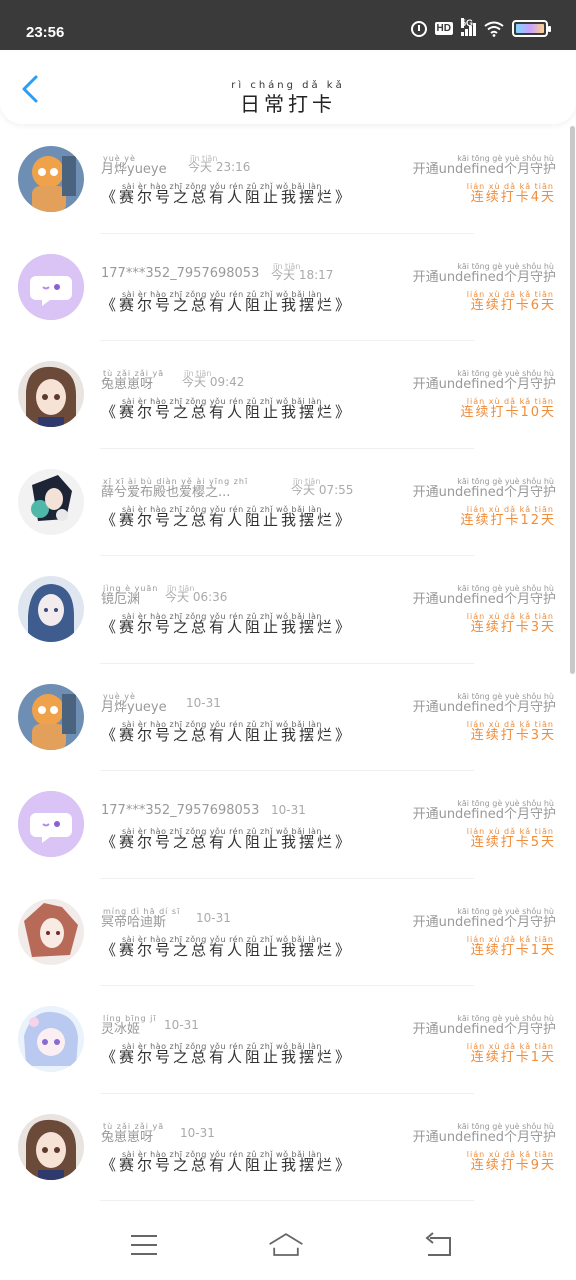 This screenshot has height=1280, width=576. I want to click on streak-text: 连续打卡10天, so click(508, 412).